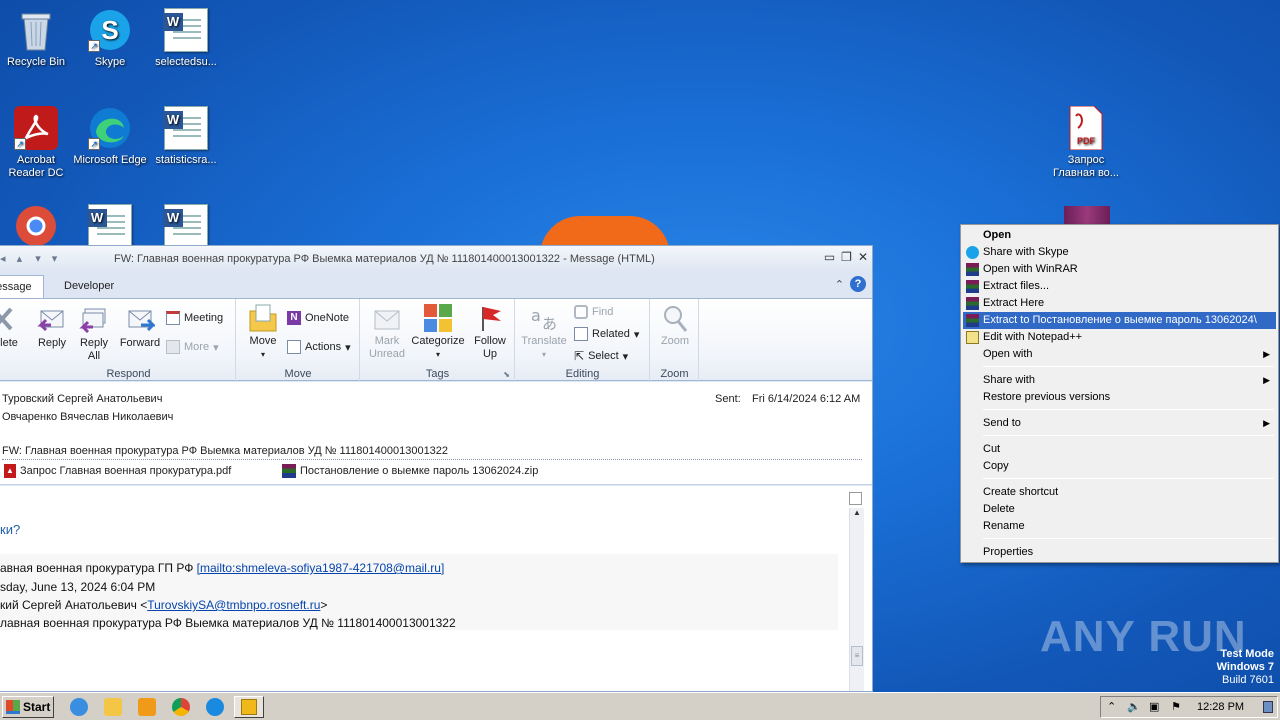 This screenshot has width=1280, height=720. What do you see at coordinates (113, 707) in the screenshot?
I see `explorer-icon` at bounding box center [113, 707].